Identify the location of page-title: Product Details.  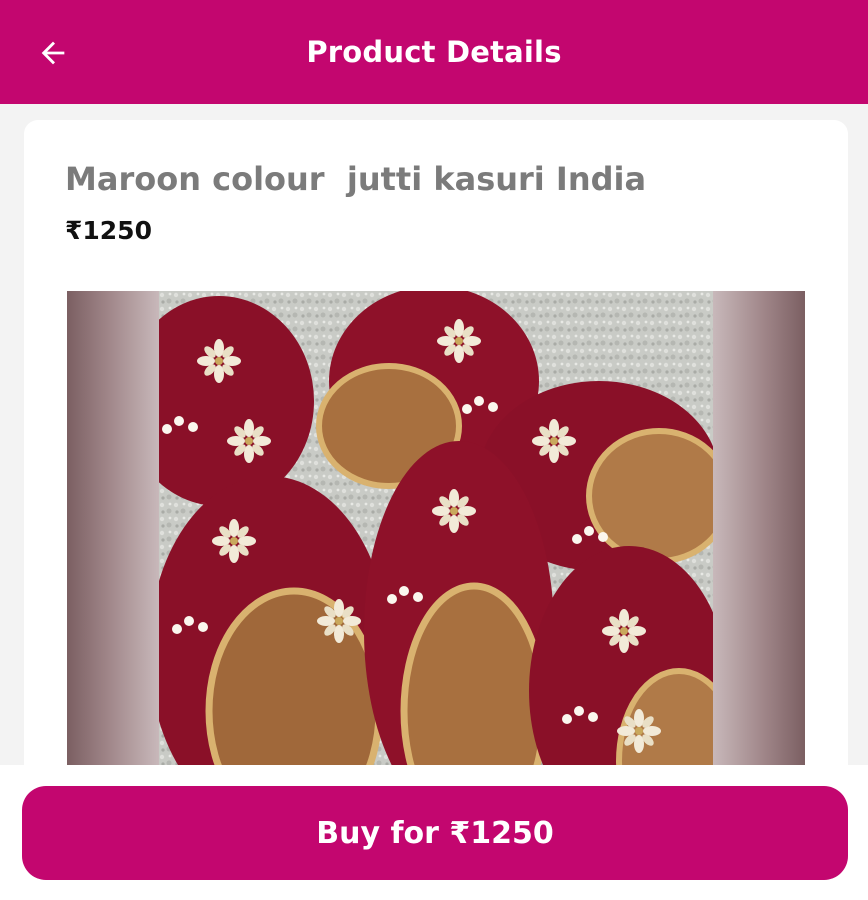
(434, 52).